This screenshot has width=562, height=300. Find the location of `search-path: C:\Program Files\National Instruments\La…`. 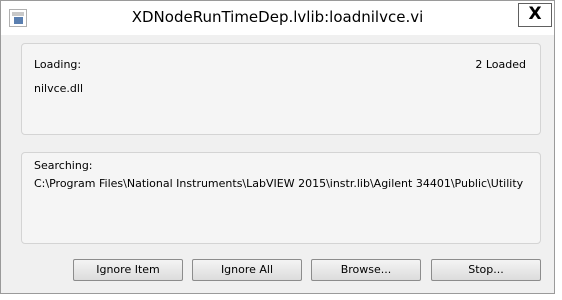

search-path: C:\Program Files\National Instruments\La… is located at coordinates (279, 183).